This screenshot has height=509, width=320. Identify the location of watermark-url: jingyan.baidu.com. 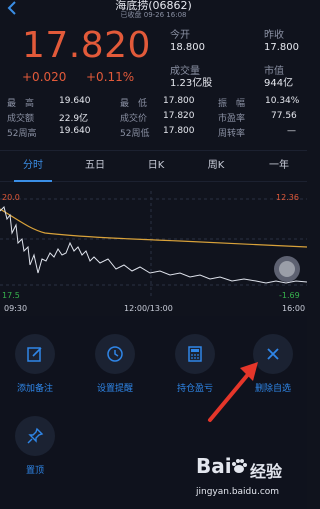
(238, 492).